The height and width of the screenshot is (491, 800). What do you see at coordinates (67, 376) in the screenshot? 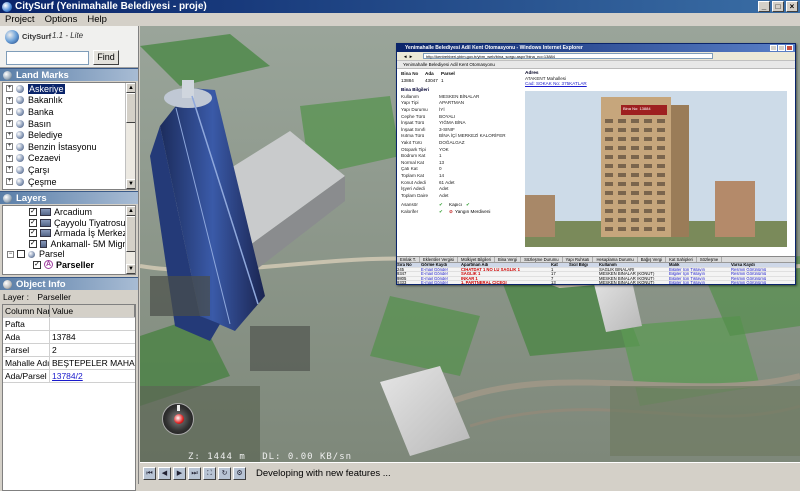
I see `parcel-link: 13784/2` at bounding box center [67, 376].